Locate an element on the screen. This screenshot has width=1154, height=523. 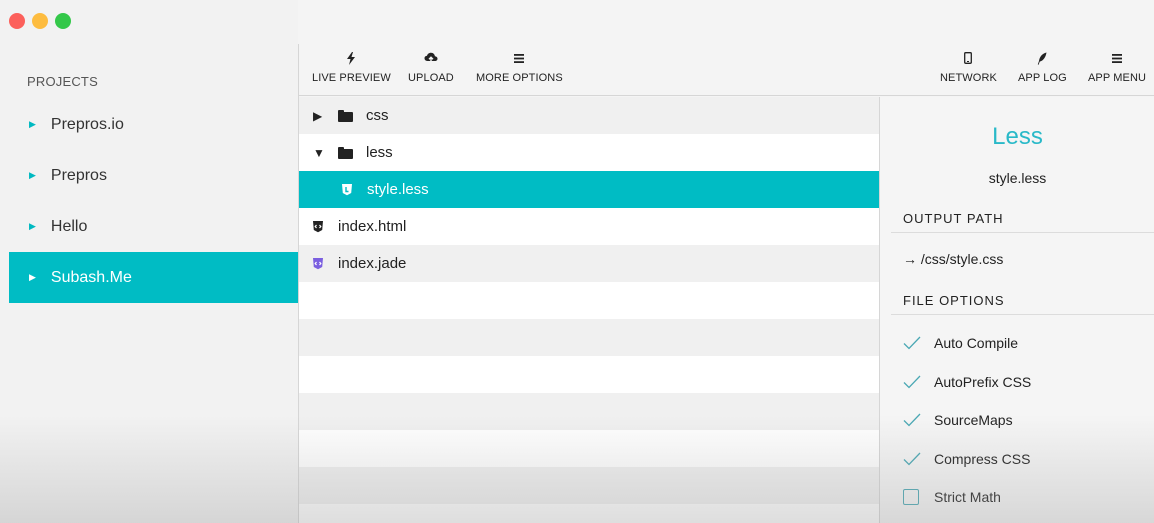
project-label: Subash.Me is located at coordinates (91, 277).